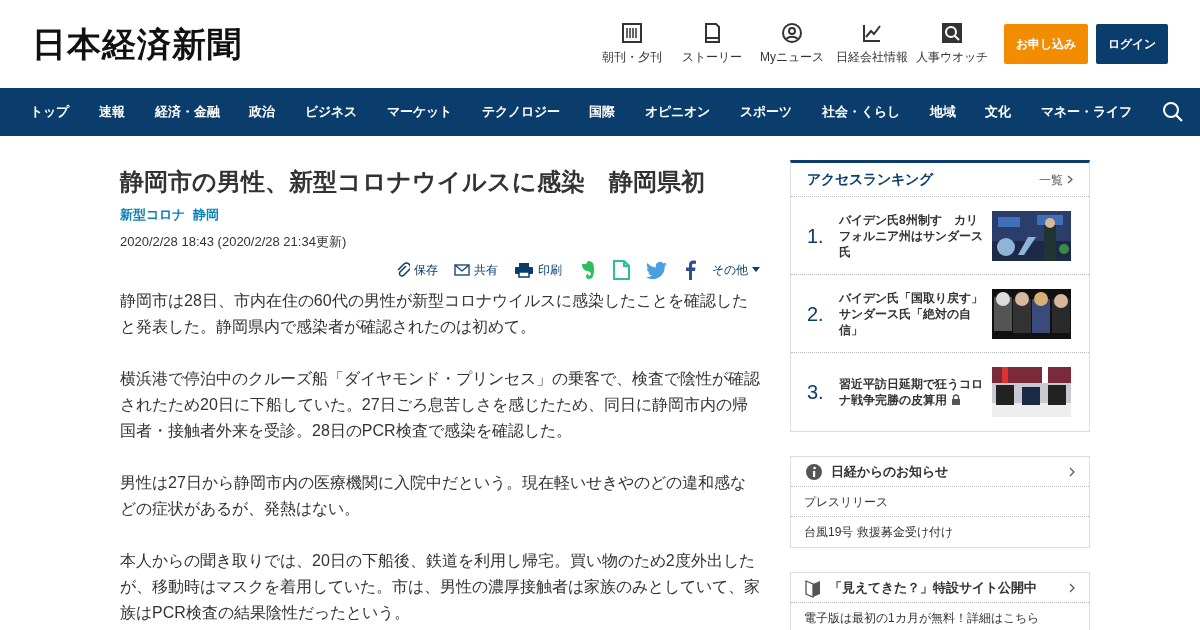 Image resolution: width=1200 pixels, height=630 pixels. I want to click on note-icon, so click(621, 269).